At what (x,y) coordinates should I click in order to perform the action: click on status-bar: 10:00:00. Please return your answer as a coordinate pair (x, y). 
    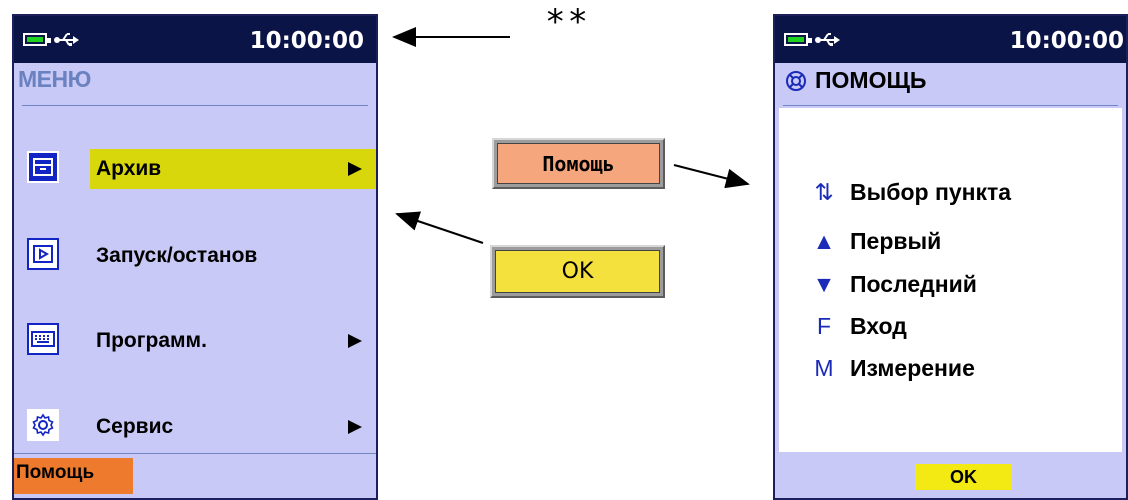
    Looking at the image, I should click on (950, 39).